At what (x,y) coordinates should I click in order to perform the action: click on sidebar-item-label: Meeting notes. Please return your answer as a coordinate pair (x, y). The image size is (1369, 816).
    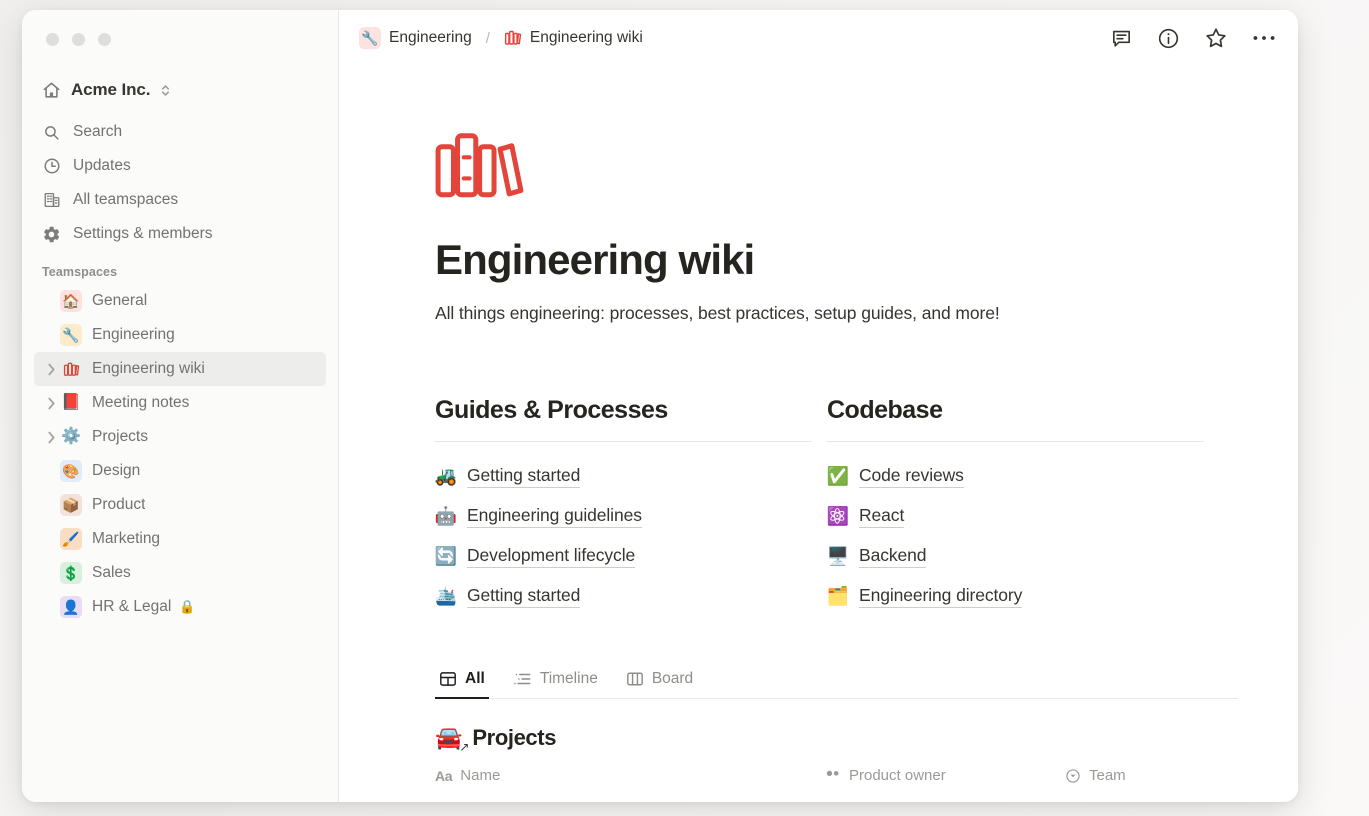
    Looking at the image, I should click on (141, 402).